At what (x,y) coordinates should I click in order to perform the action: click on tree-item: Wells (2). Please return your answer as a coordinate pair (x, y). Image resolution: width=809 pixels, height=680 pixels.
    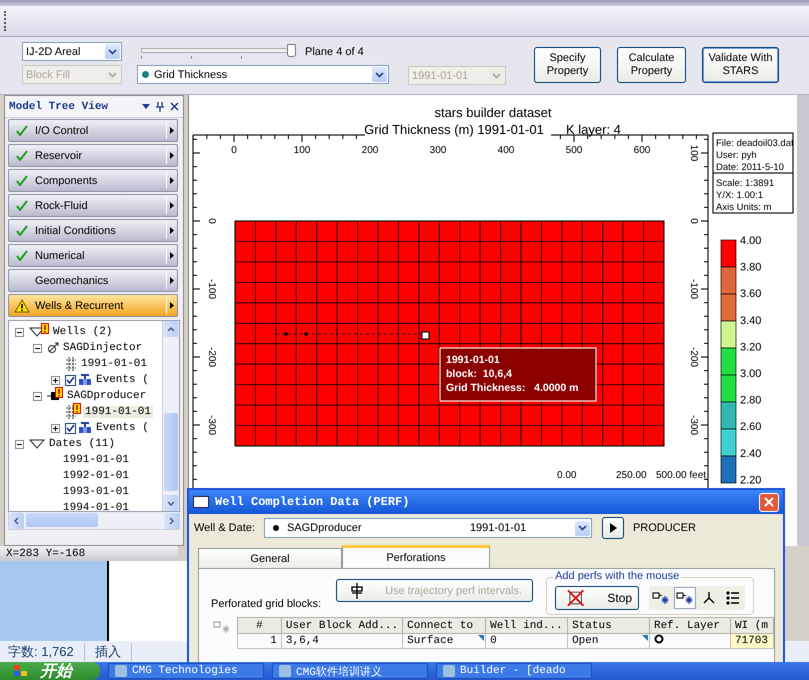
    Looking at the image, I should click on (82, 332).